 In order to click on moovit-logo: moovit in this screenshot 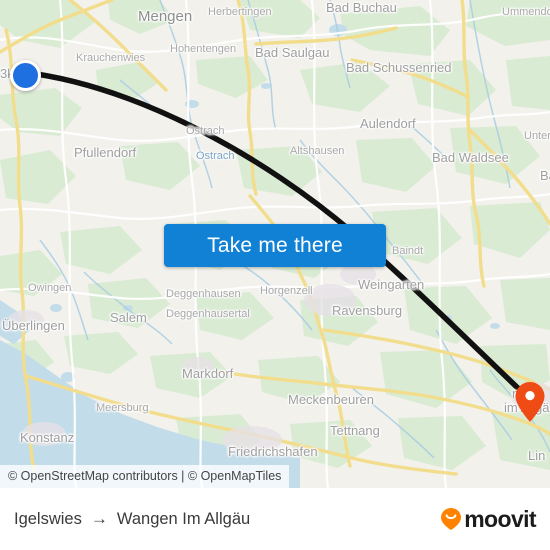, I will do `click(488, 519)`.